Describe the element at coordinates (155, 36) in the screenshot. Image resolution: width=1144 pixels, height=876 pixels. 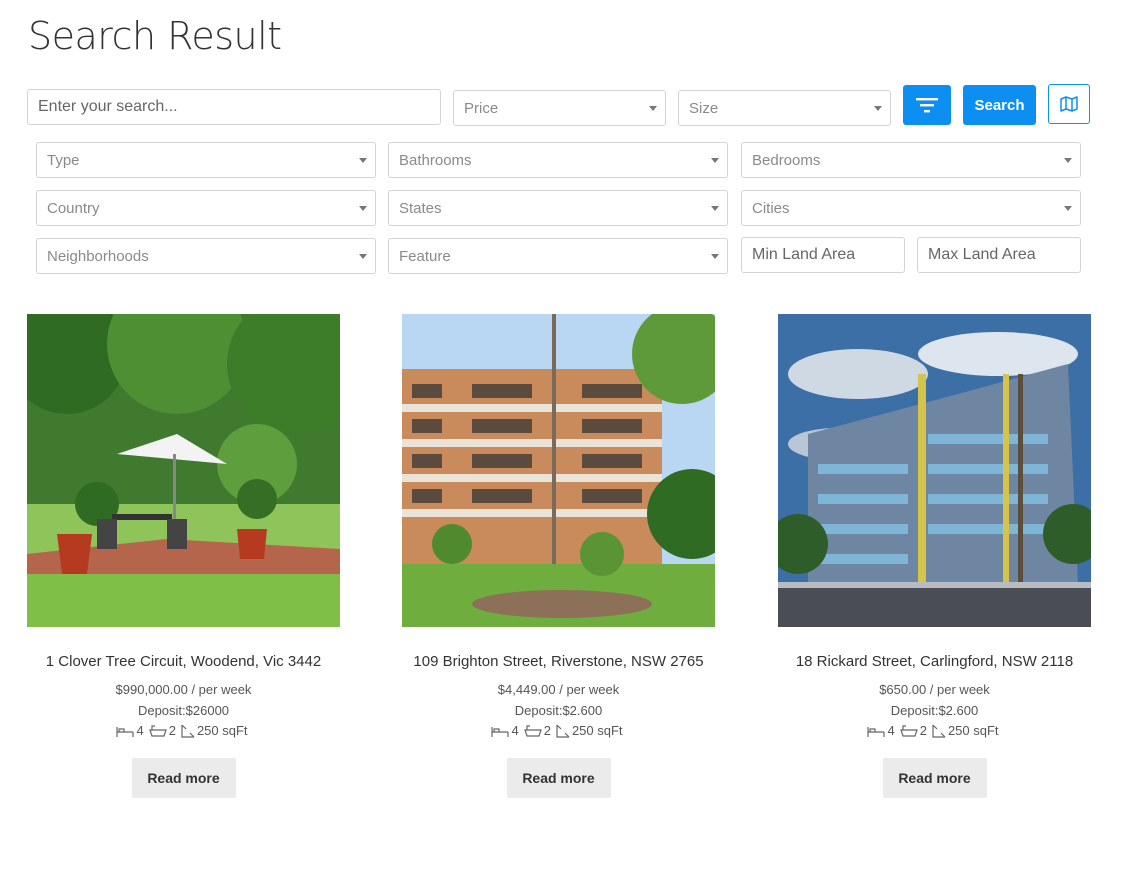
I see `page-title: Search Result` at that location.